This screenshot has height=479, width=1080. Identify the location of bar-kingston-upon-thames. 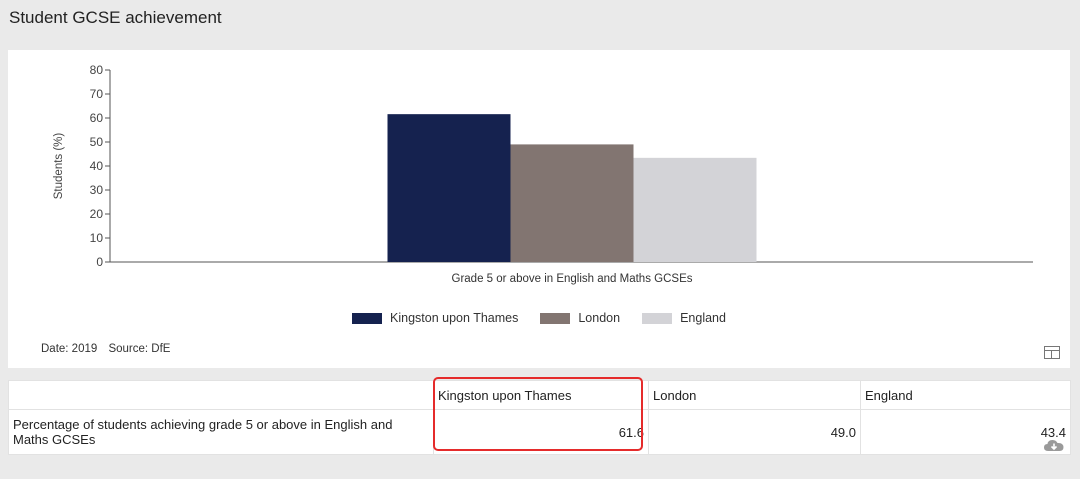
(449, 188).